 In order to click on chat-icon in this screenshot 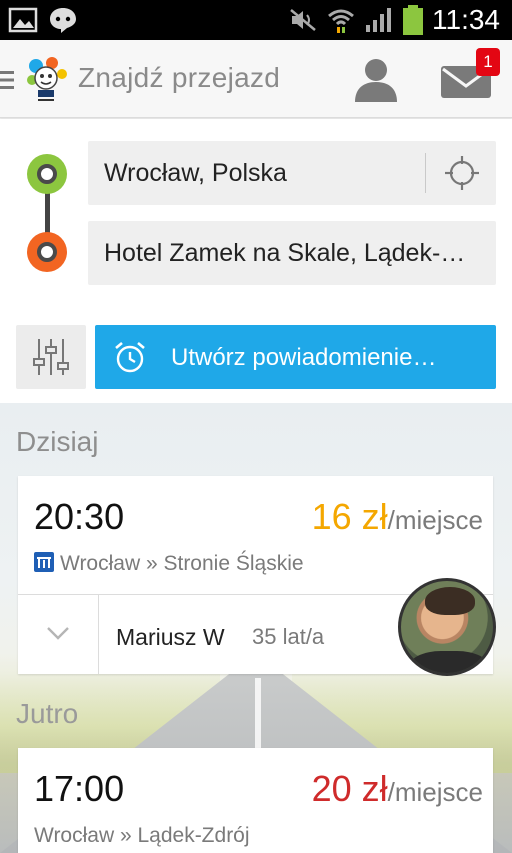, I will do `click(63, 20)`.